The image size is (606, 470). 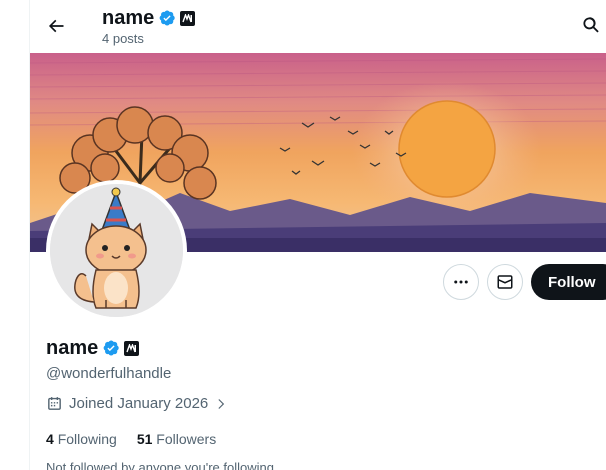 I want to click on joined-date-link: Joined January 2026, so click(x=137, y=403).